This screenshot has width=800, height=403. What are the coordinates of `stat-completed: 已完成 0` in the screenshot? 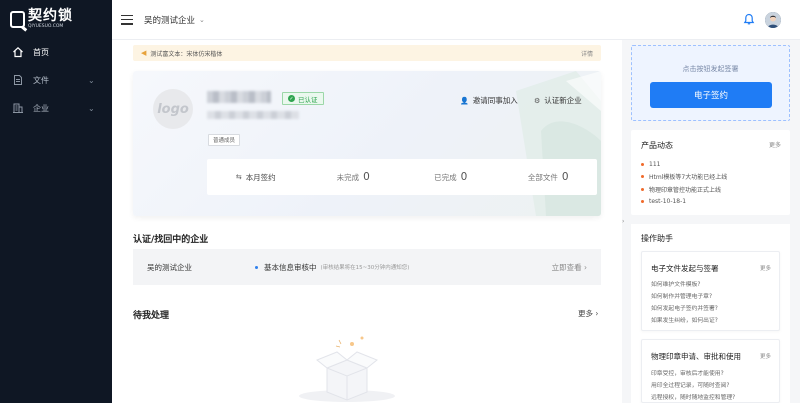 It's located at (451, 177).